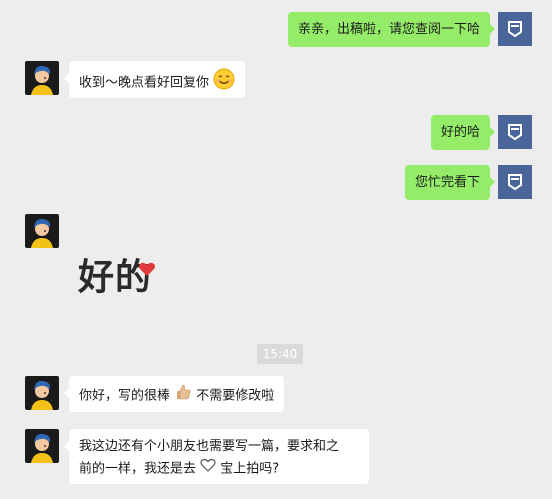 The height and width of the screenshot is (499, 552). I want to click on message-text-part: 宝上拍吗?, so click(250, 469).